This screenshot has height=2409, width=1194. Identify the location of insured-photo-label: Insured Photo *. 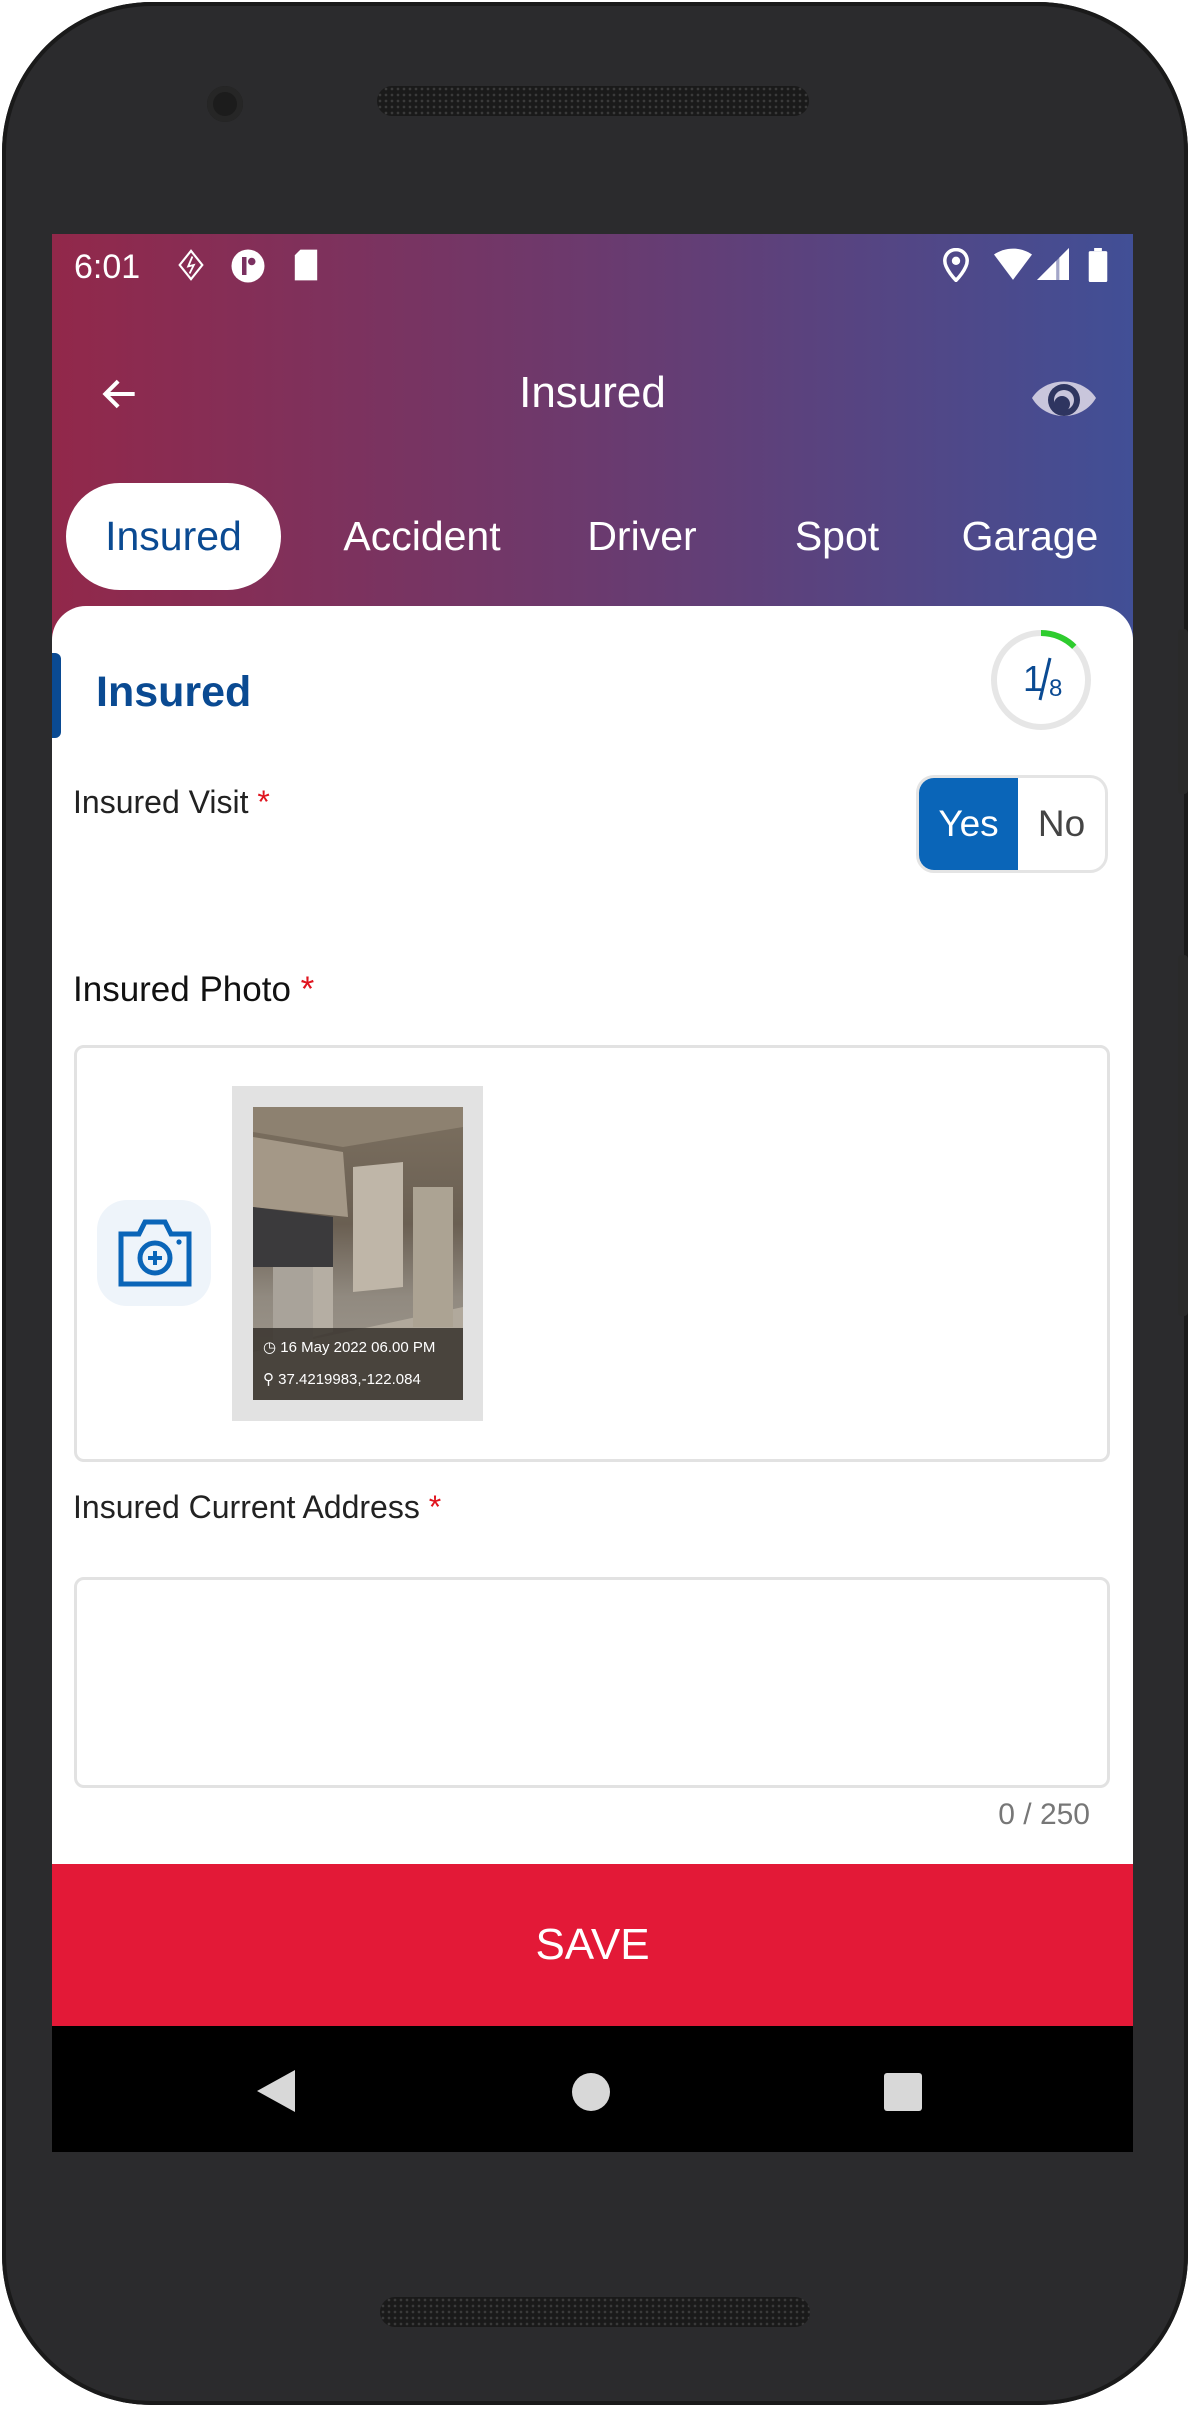
(194, 989).